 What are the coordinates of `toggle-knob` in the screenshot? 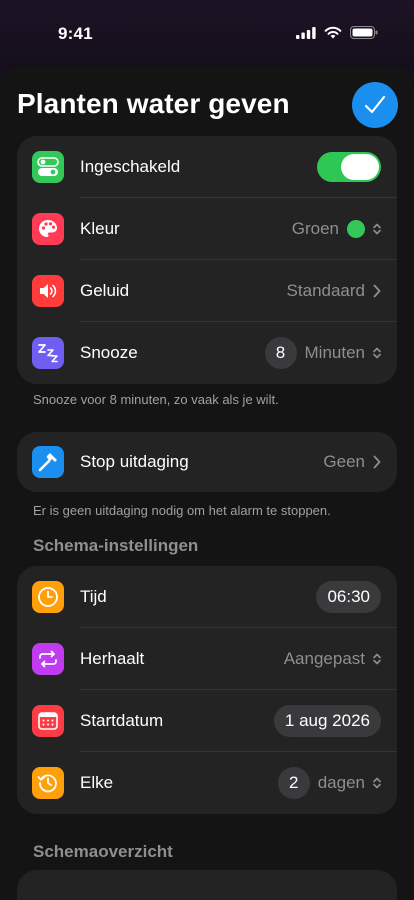 It's located at (360, 167).